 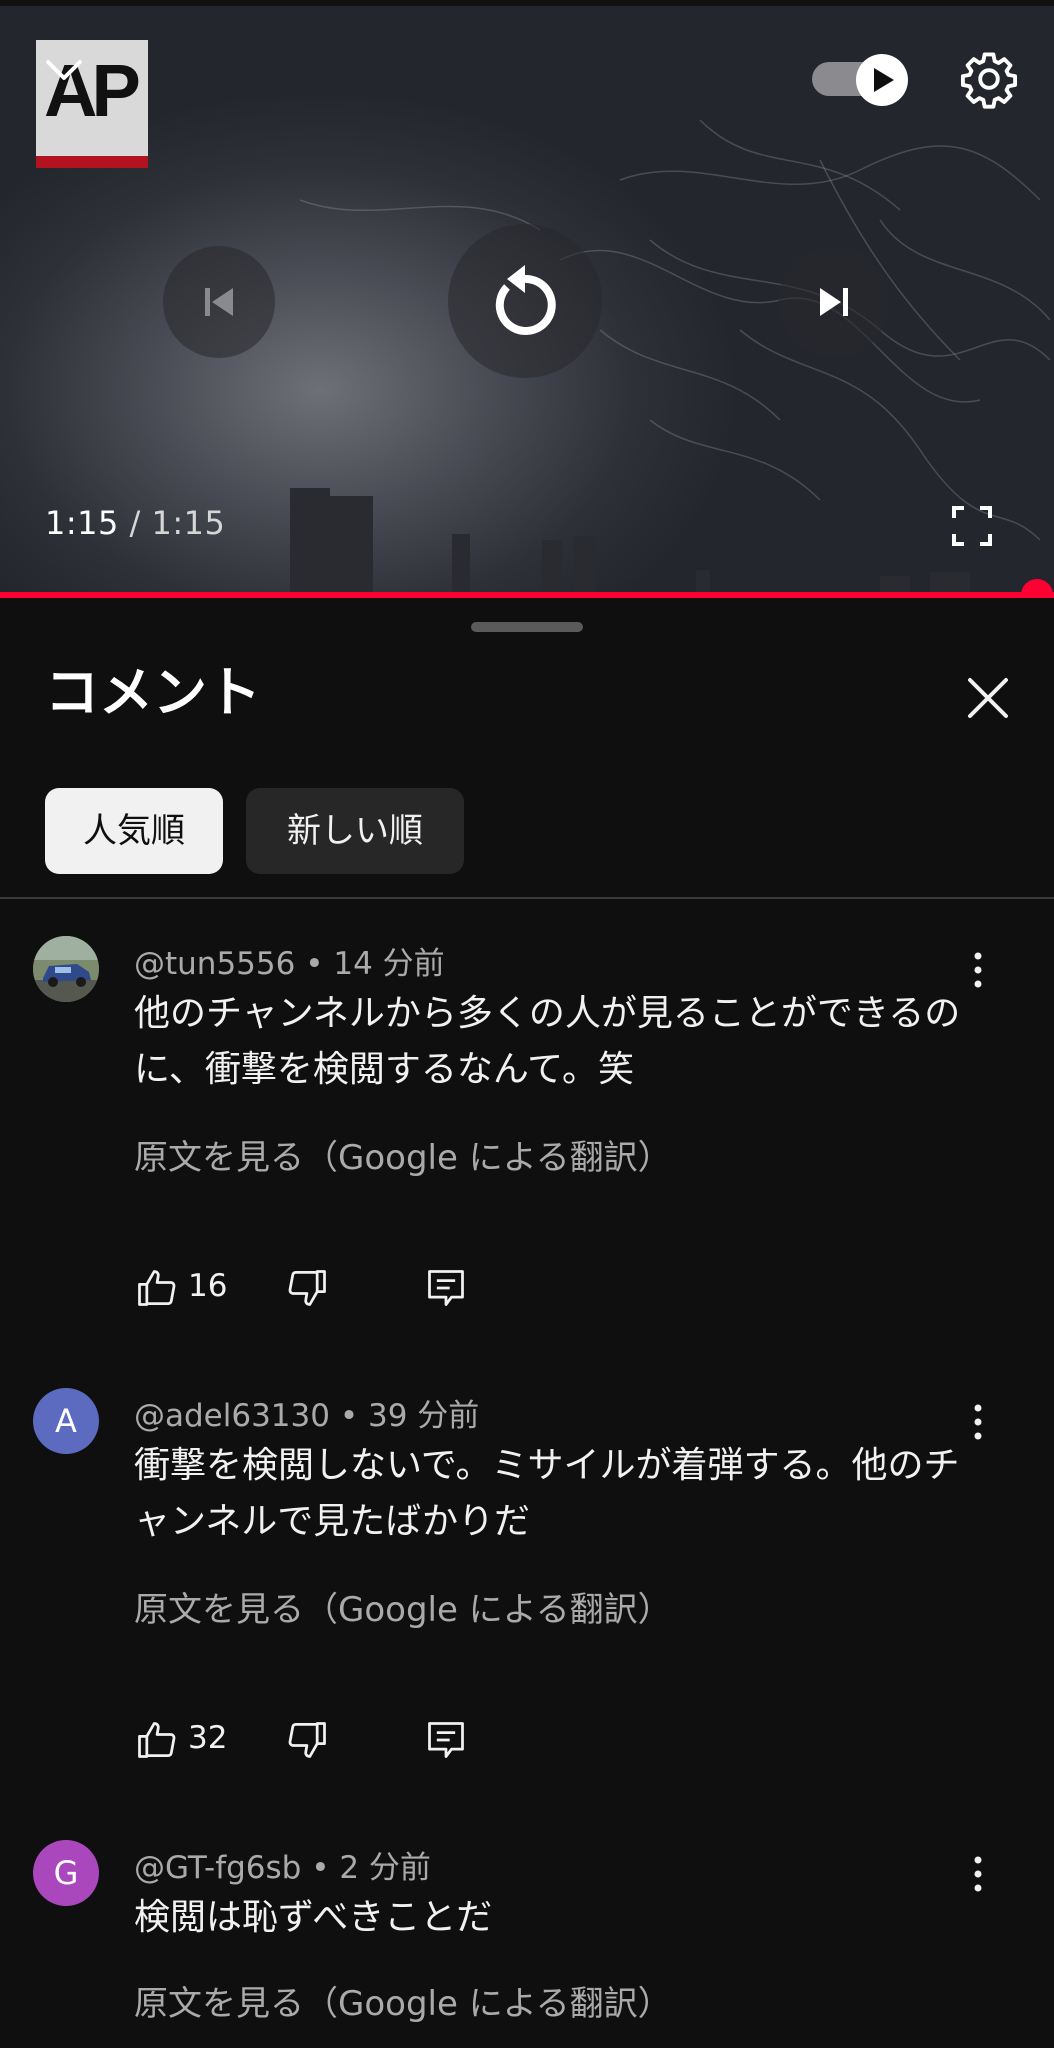 I want to click on comment-age: 39 分前, so click(x=423, y=1416).